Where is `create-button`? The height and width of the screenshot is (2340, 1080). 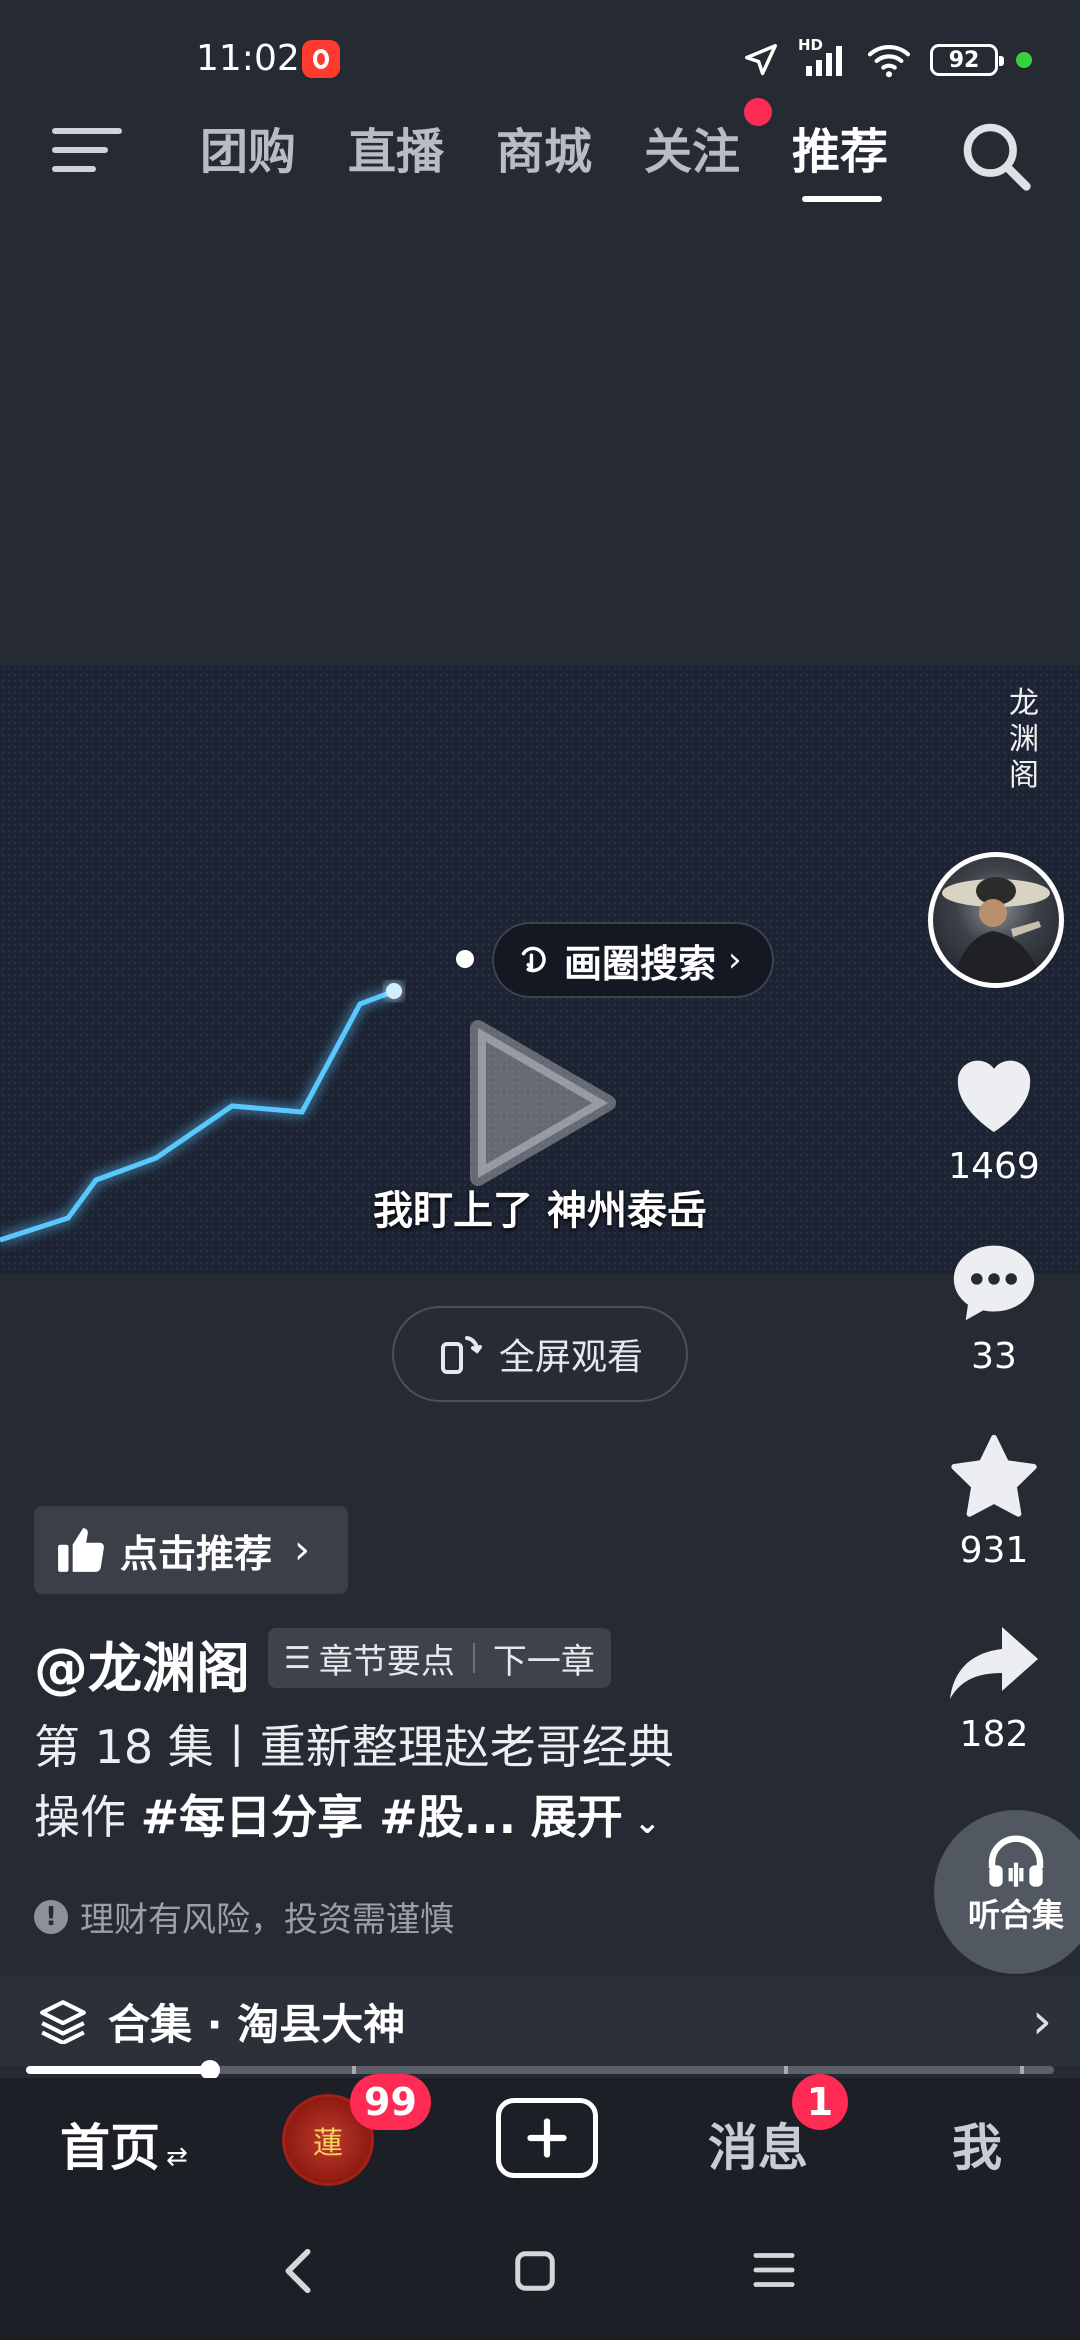
create-button is located at coordinates (547, 2138).